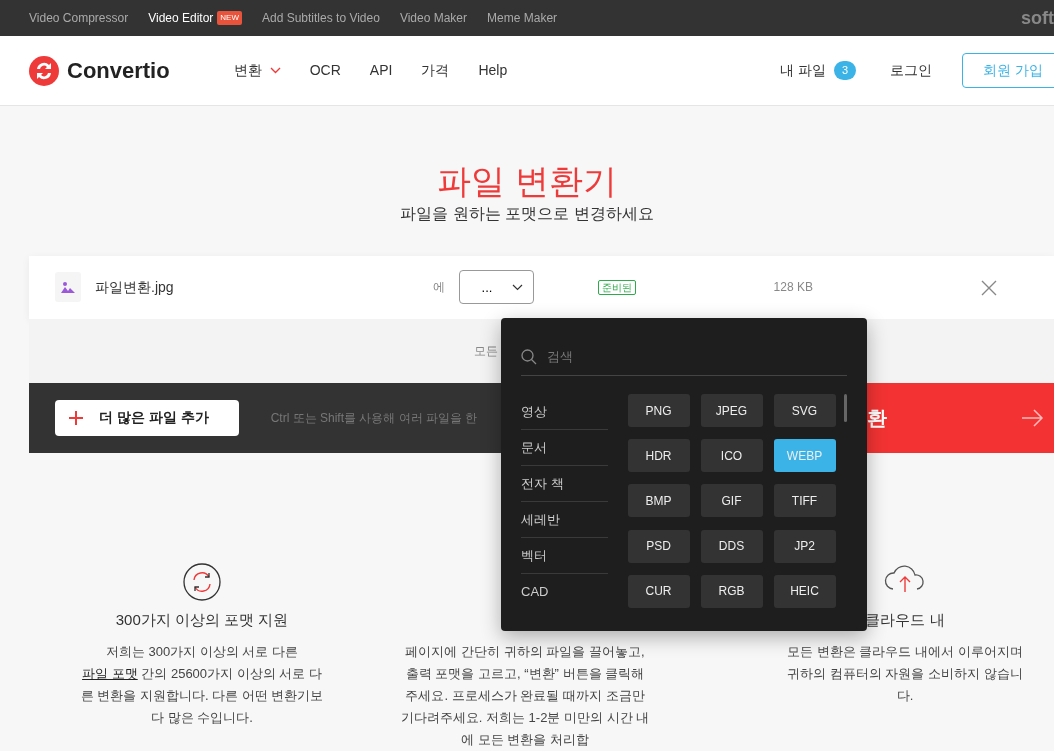 This screenshot has height=751, width=1054. I want to click on format-option: RGB, so click(731, 591).